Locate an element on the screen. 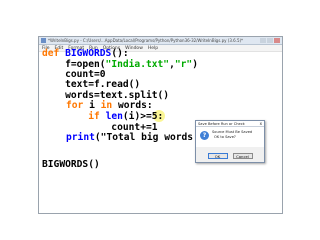 Image resolution: width=320 pixels, height=240 pixels. dialog-message: Source Must Be Saved OK to Save? is located at coordinates (232, 135).